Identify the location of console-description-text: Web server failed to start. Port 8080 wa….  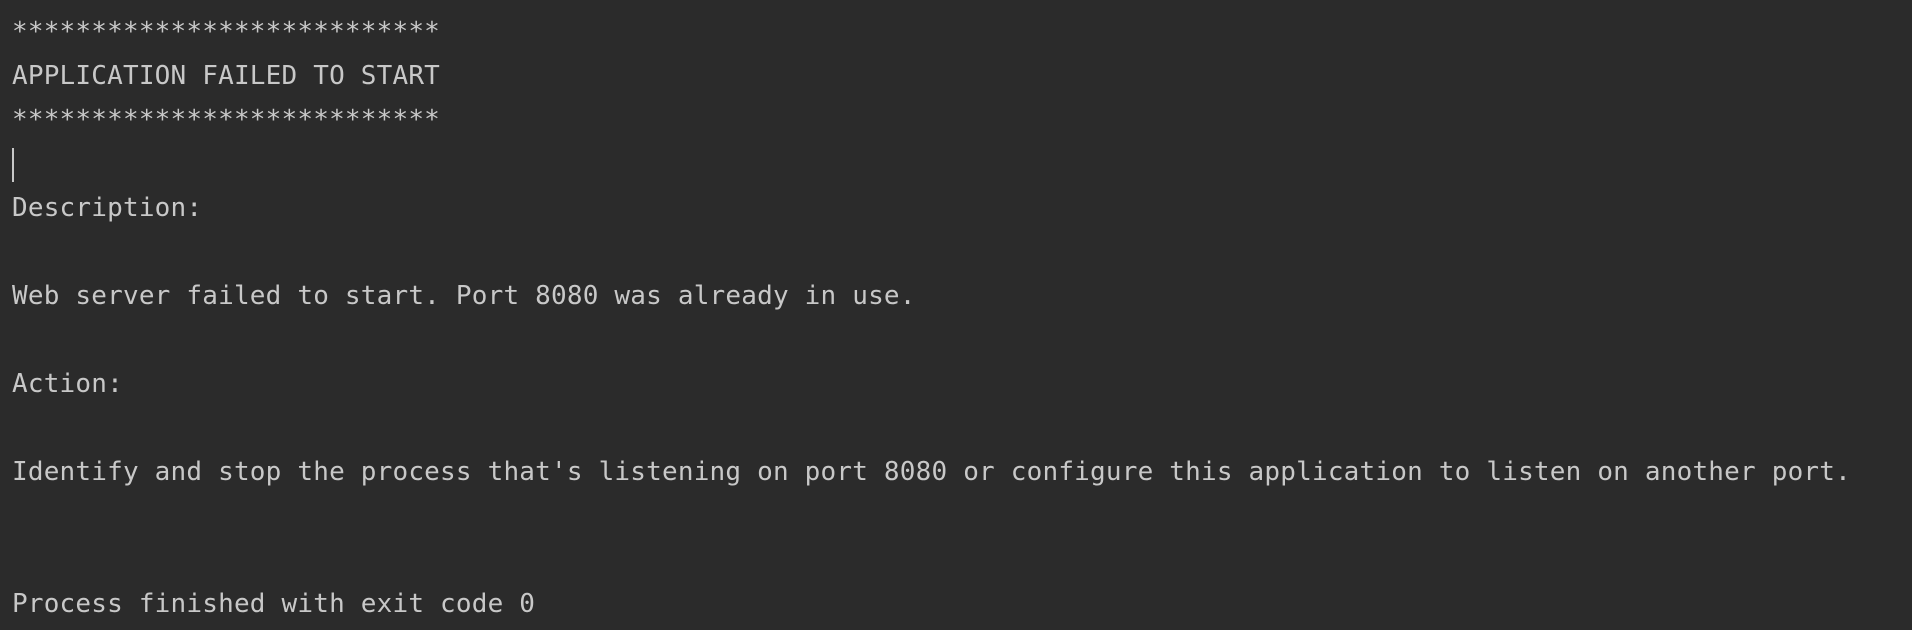
(464, 296).